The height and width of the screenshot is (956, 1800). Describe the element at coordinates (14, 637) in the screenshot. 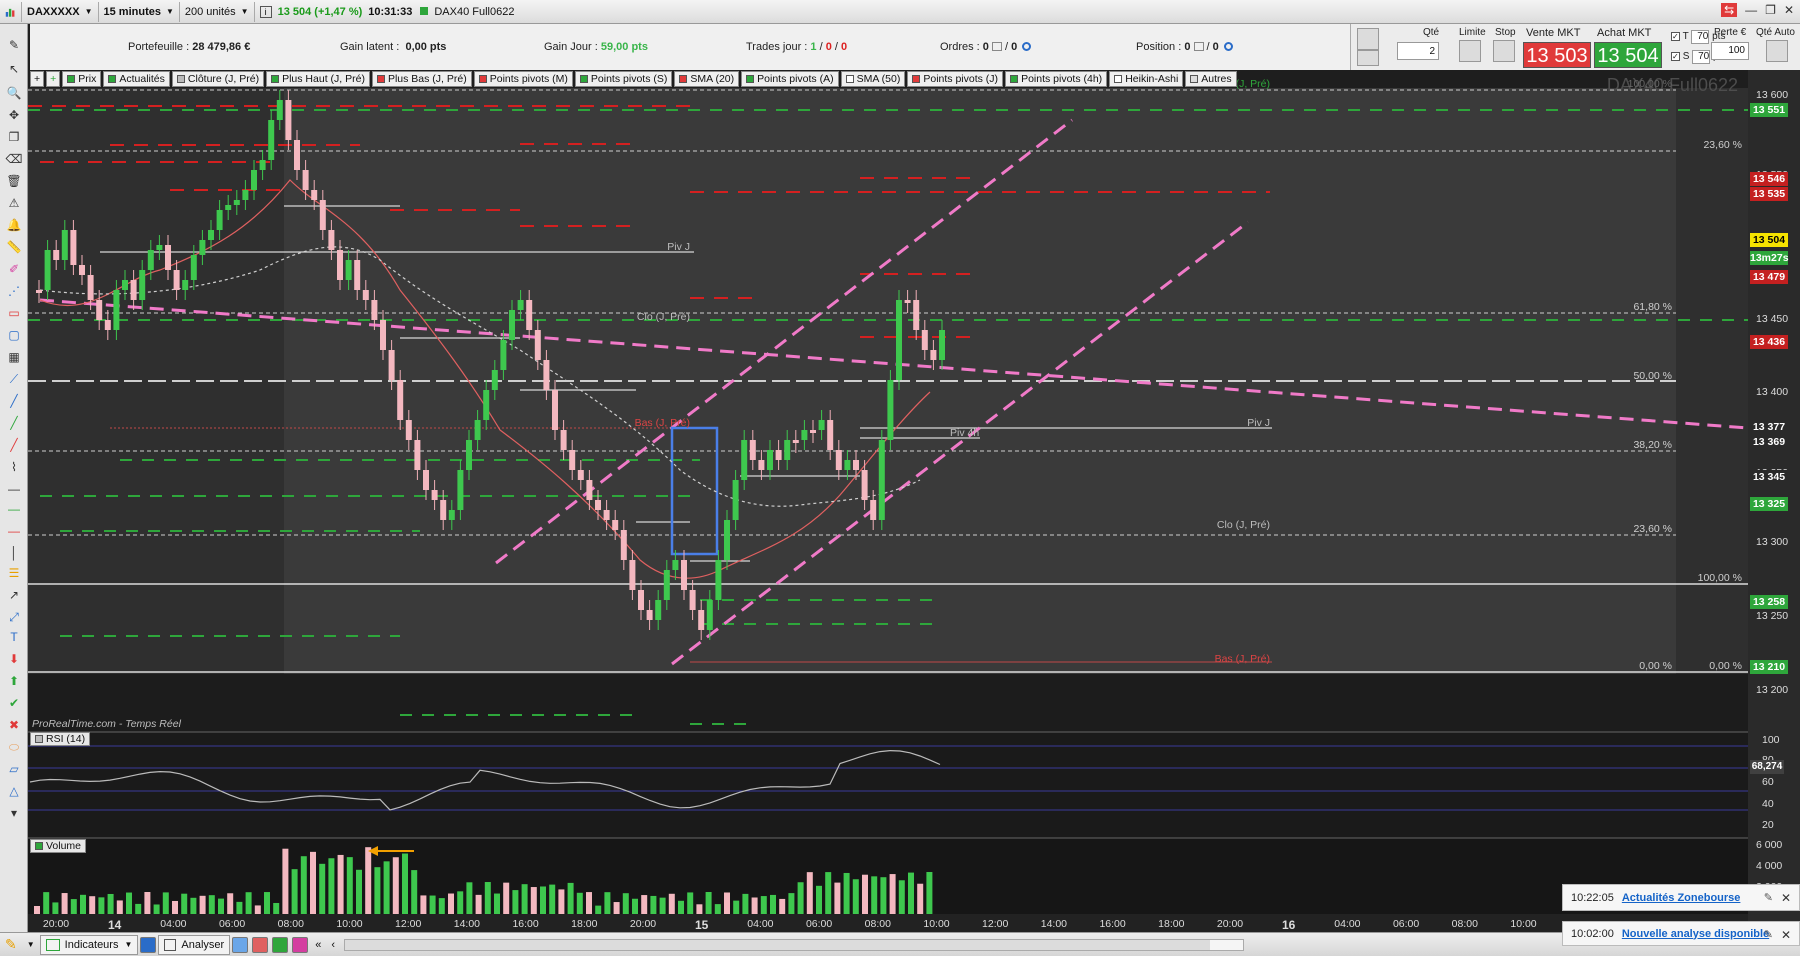

I see `text-tool-icon: T` at that location.